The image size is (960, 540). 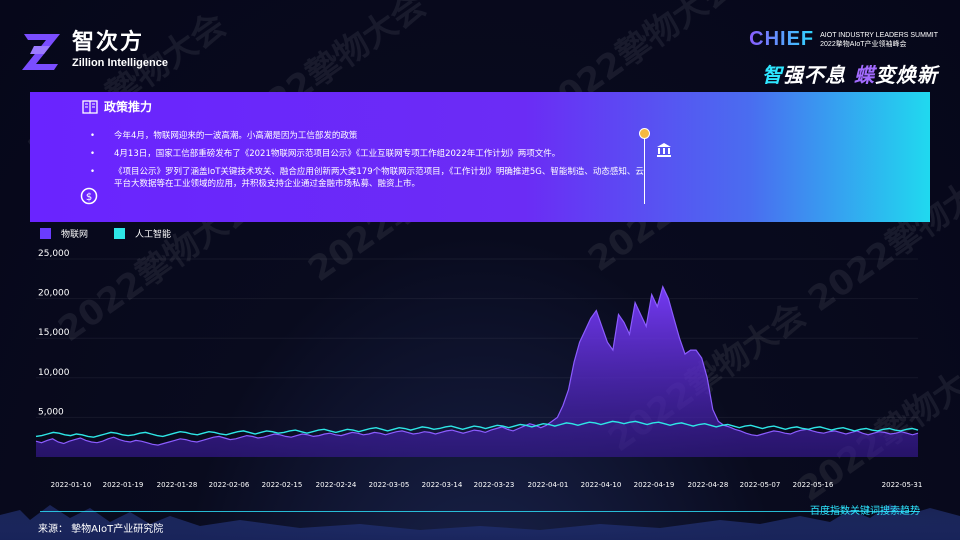 What do you see at coordinates (90, 106) in the screenshot?
I see `book-icon` at bounding box center [90, 106].